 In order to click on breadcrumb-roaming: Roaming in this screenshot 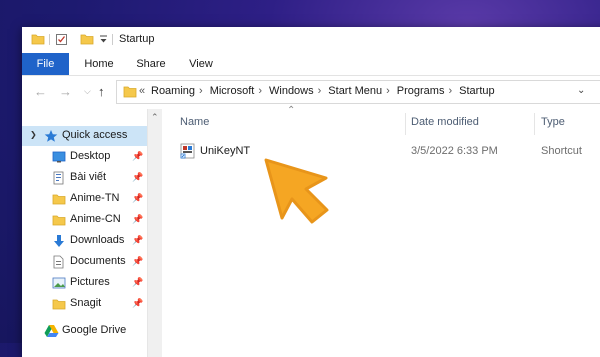, I will do `click(173, 91)`.